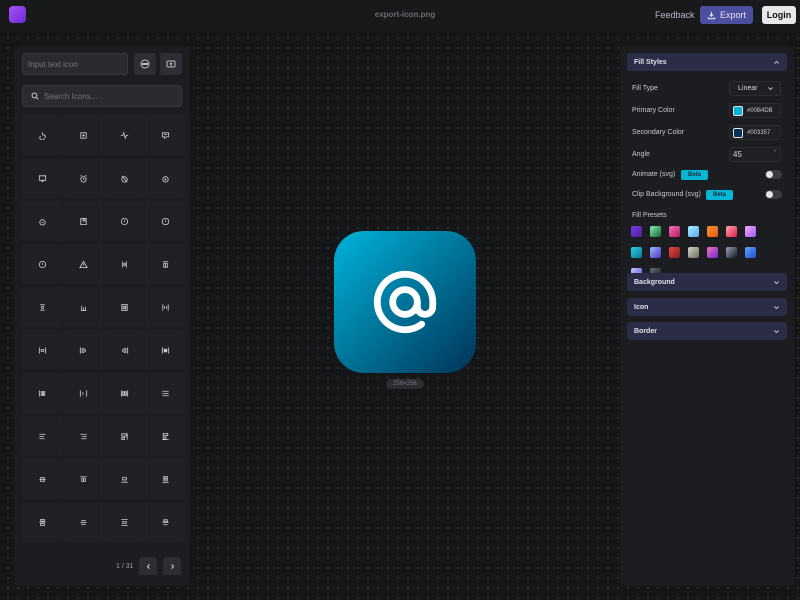 Image resolution: width=800 pixels, height=600 pixels. I want to click on clip-background-toggle, so click(773, 194).